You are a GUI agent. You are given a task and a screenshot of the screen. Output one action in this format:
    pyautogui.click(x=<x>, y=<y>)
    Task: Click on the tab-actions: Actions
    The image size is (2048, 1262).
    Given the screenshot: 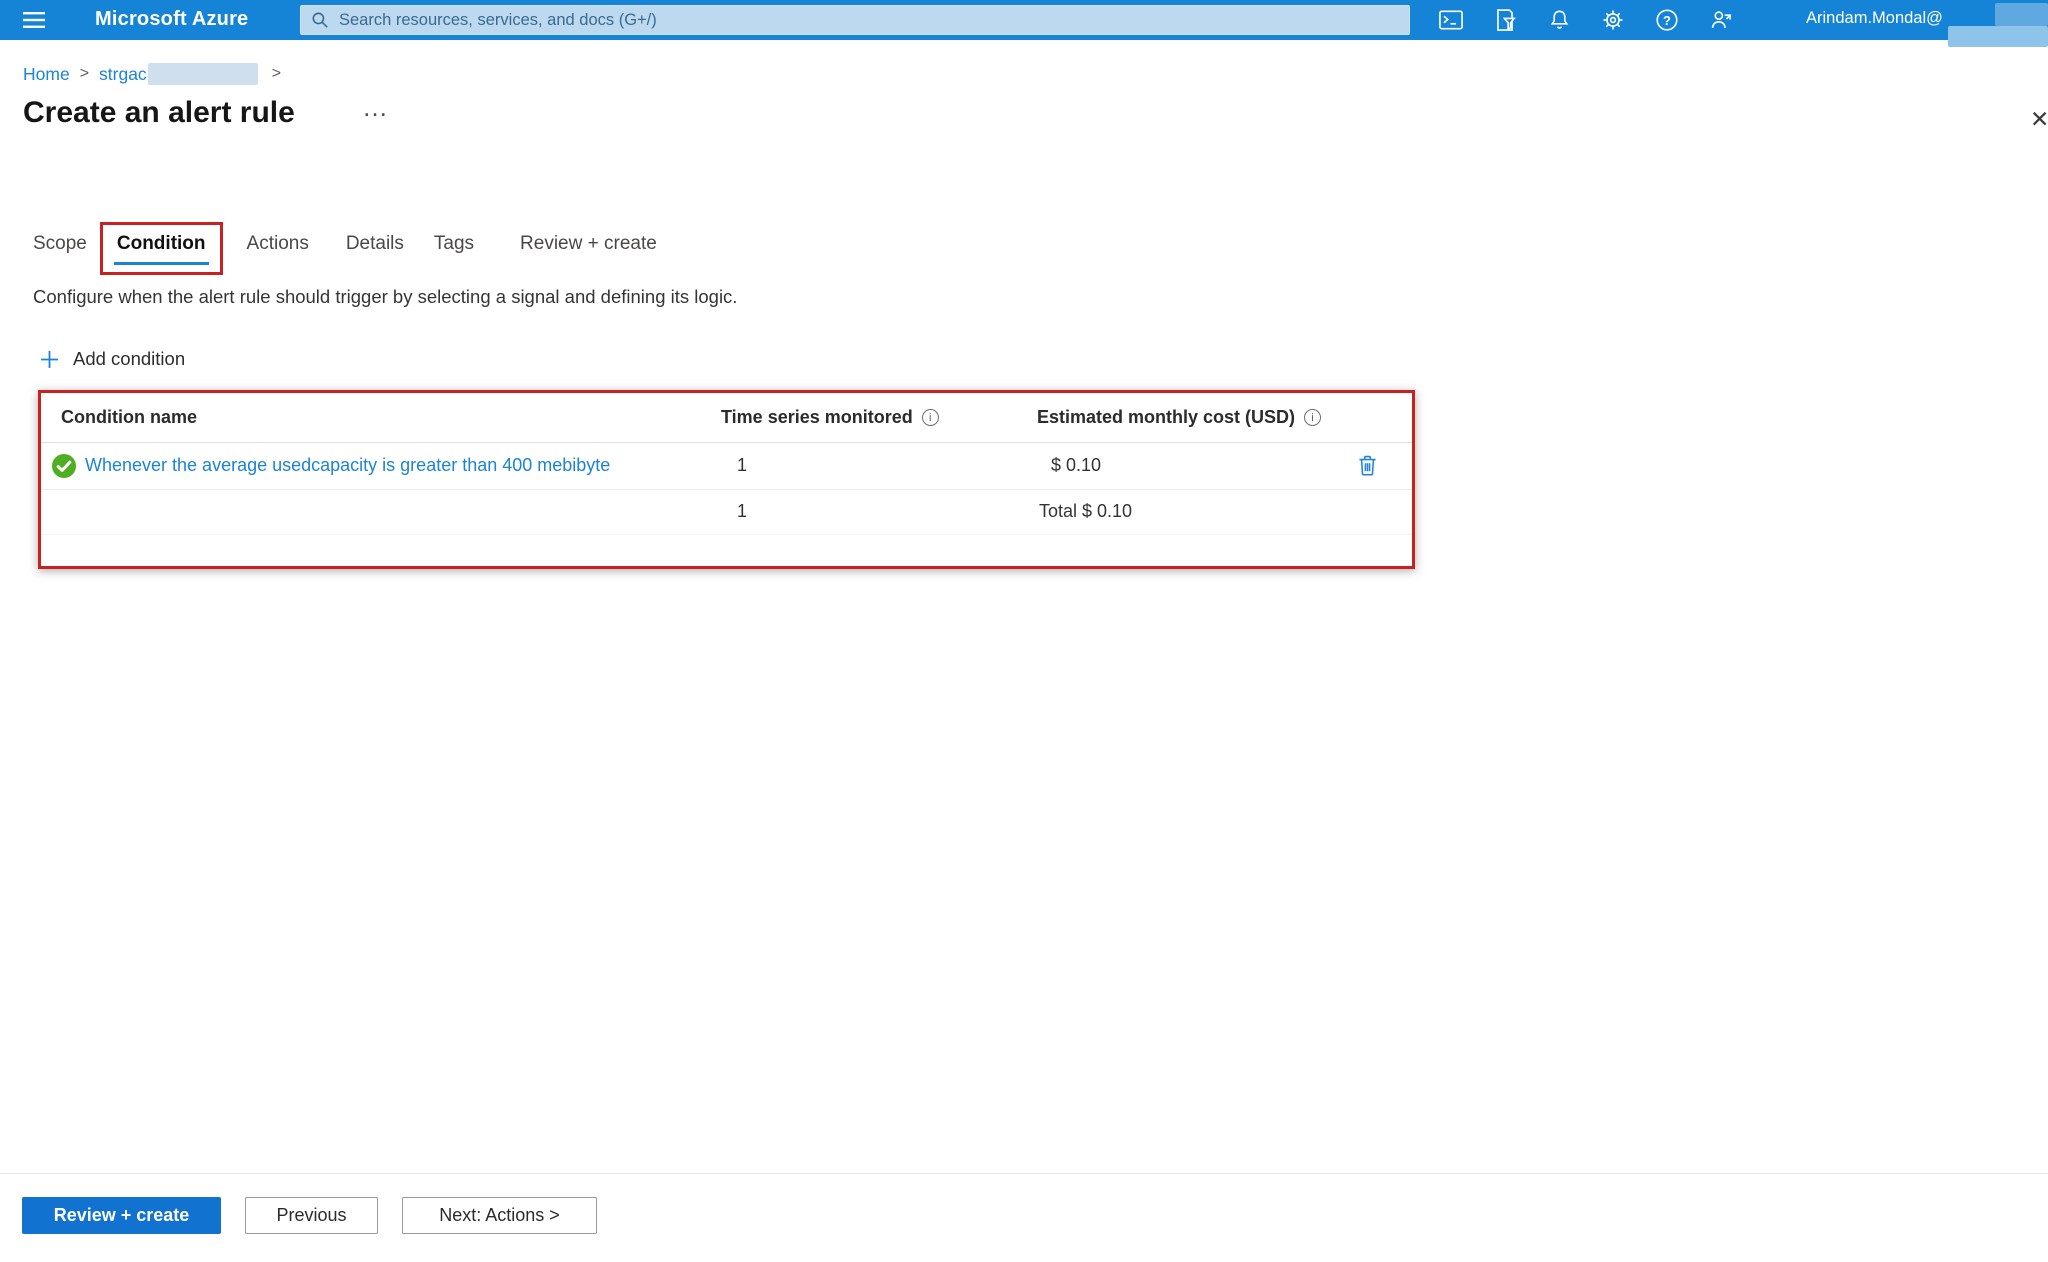 What is the action you would take?
    pyautogui.click(x=278, y=238)
    